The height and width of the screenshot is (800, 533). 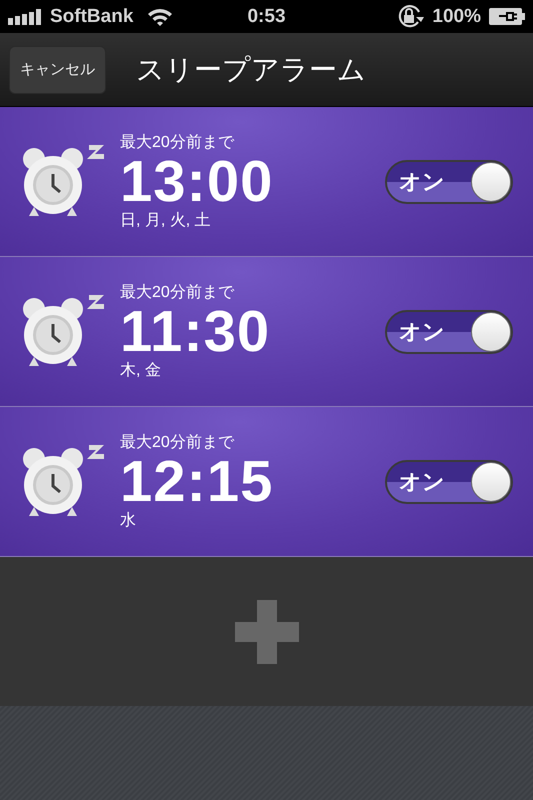 I want to click on signal-icon, so click(x=25, y=16).